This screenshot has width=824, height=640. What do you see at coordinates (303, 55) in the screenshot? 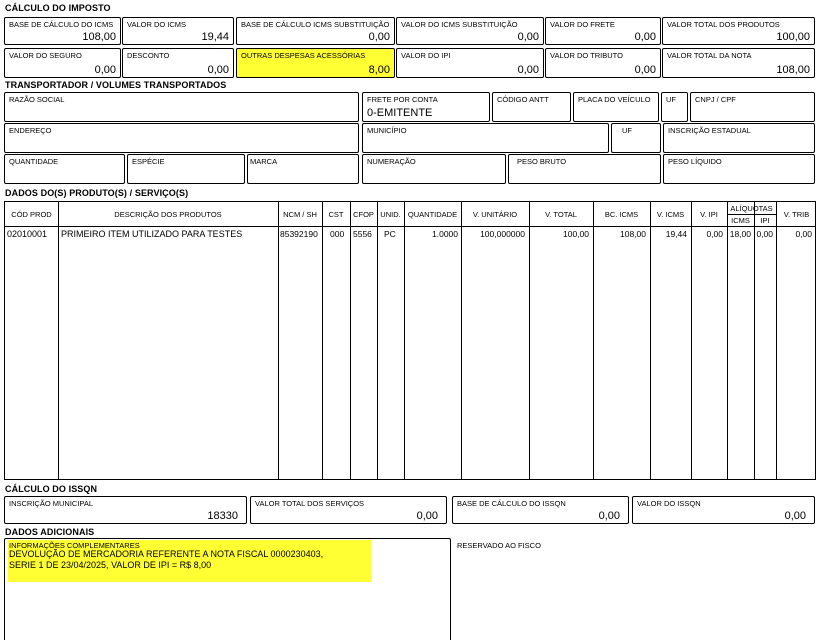
I see `field-label: OUTRAS DESPESAS ACESSÓRIAS` at bounding box center [303, 55].